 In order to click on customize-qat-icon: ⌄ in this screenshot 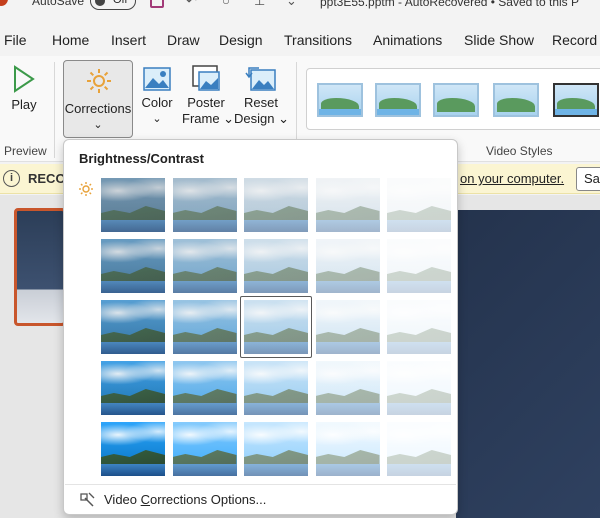, I will do `click(291, 4)`.